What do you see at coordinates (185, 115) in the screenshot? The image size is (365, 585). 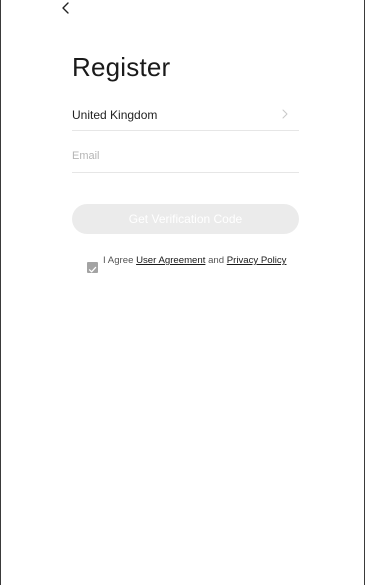 I see `country-selector: United Kingdom` at bounding box center [185, 115].